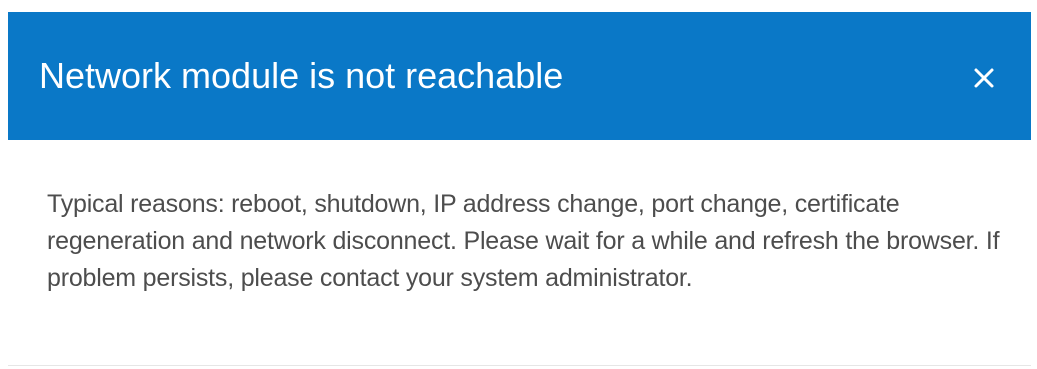 Image resolution: width=1037 pixels, height=369 pixels. What do you see at coordinates (301, 75) in the screenshot?
I see `dialog-title: Network module is not reachable` at bounding box center [301, 75].